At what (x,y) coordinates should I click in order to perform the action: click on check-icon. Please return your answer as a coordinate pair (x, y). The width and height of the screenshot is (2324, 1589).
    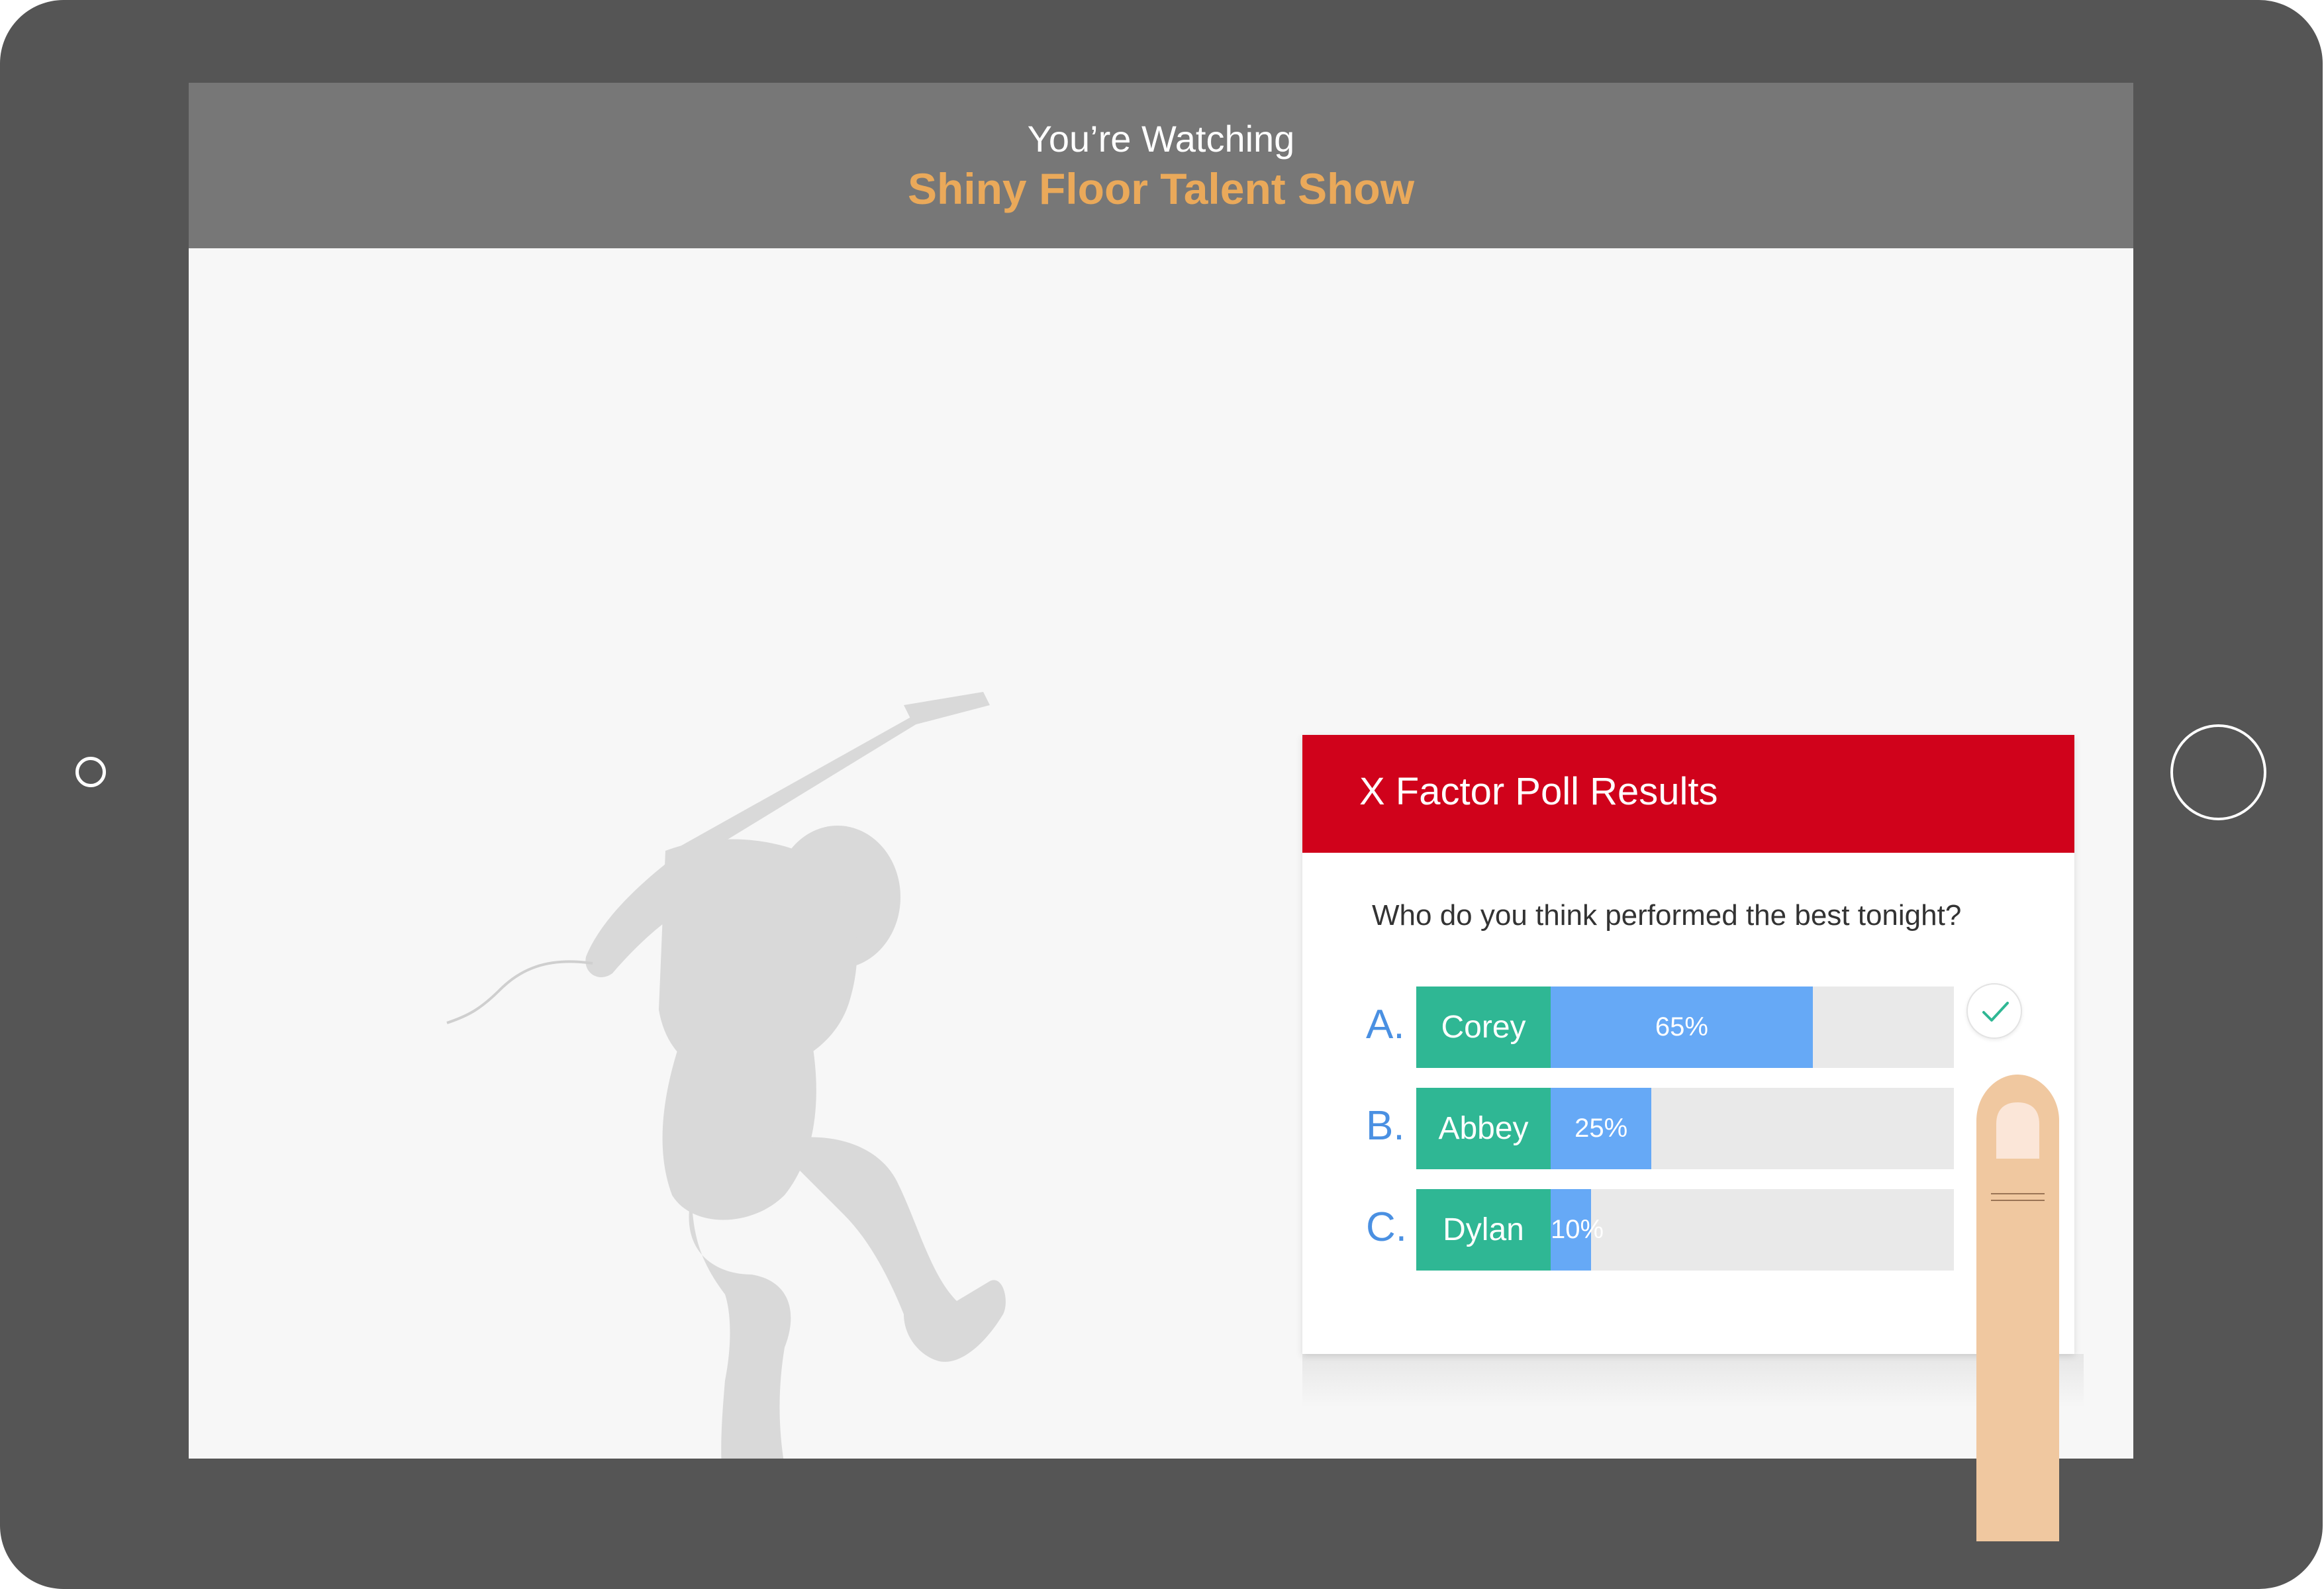
    Looking at the image, I should click on (1996, 1012).